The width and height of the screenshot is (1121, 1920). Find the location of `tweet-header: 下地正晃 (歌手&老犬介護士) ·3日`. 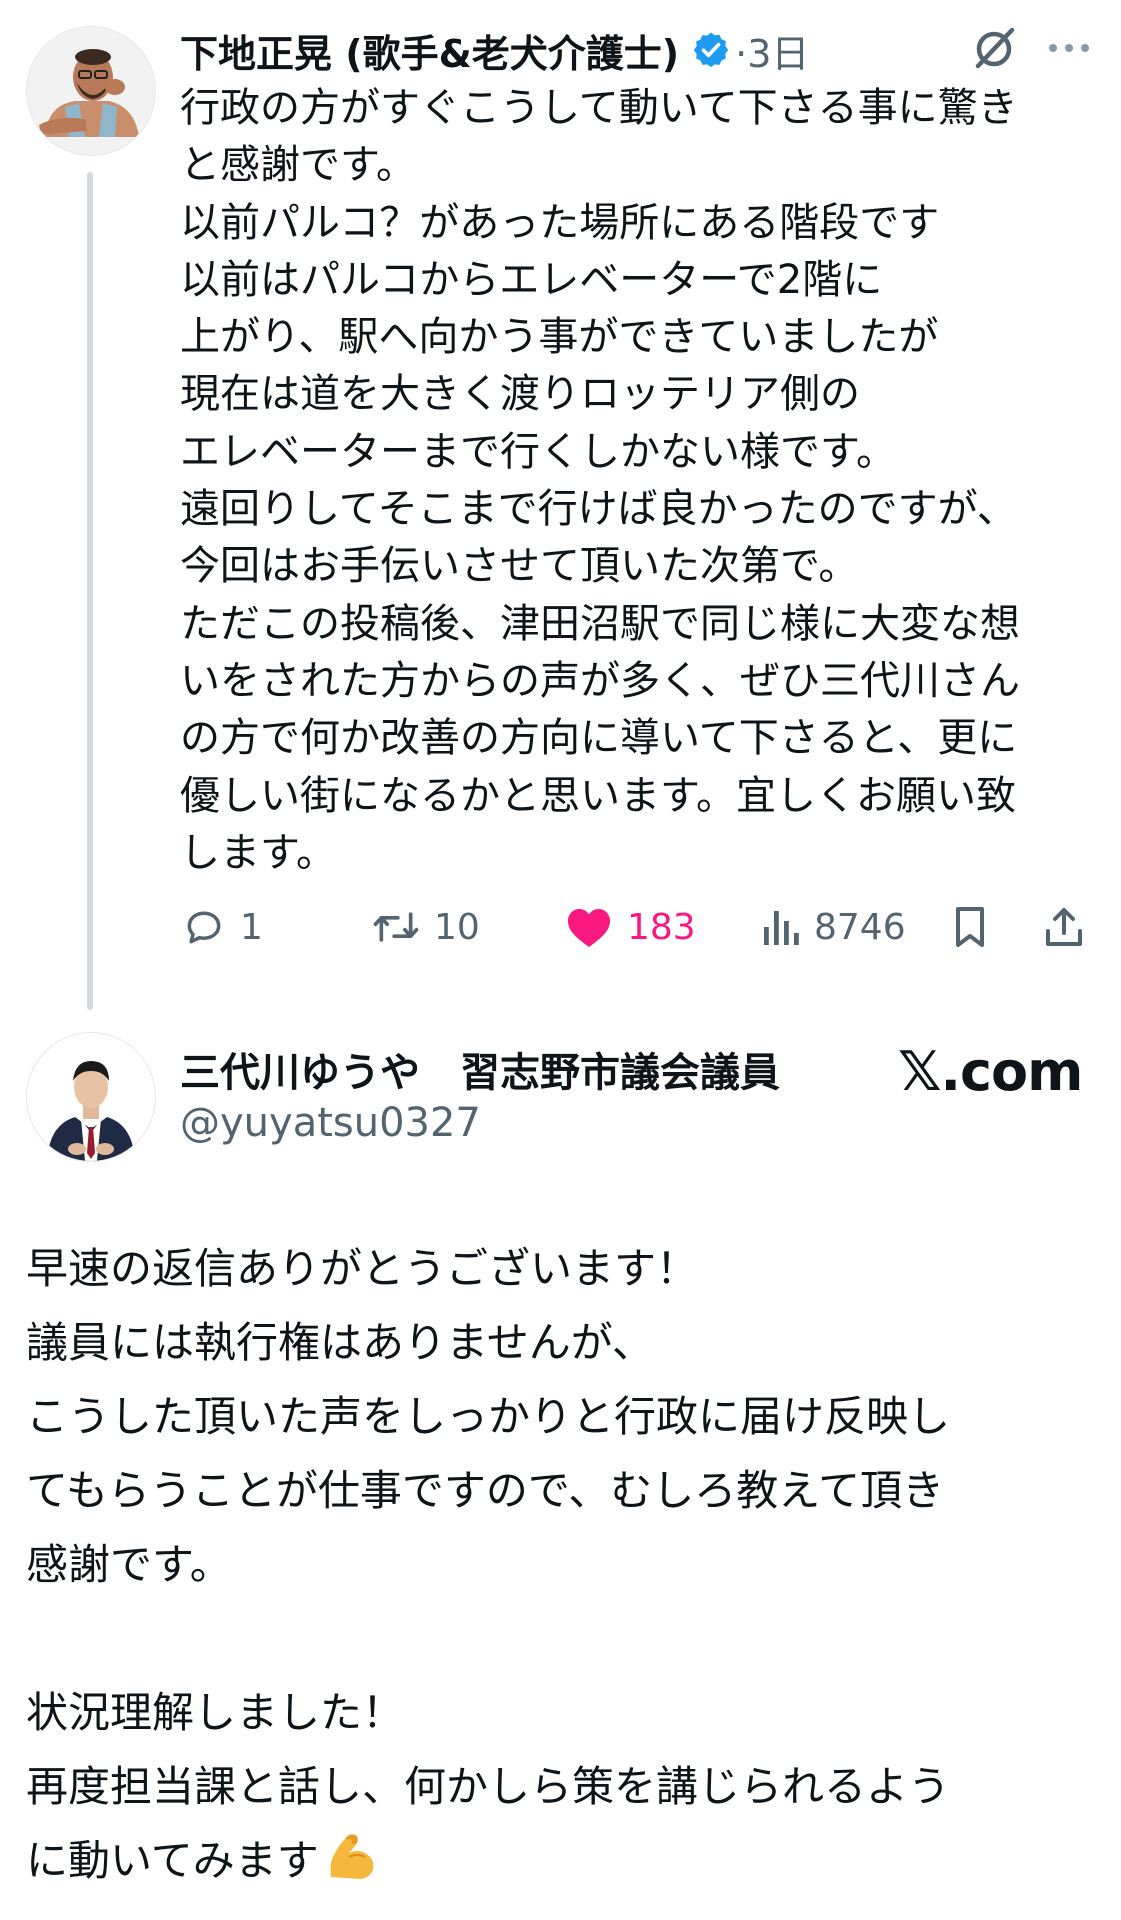

tweet-header: 下地正晃 (歌手&老犬介護士) ·3日 is located at coordinates (494, 50).